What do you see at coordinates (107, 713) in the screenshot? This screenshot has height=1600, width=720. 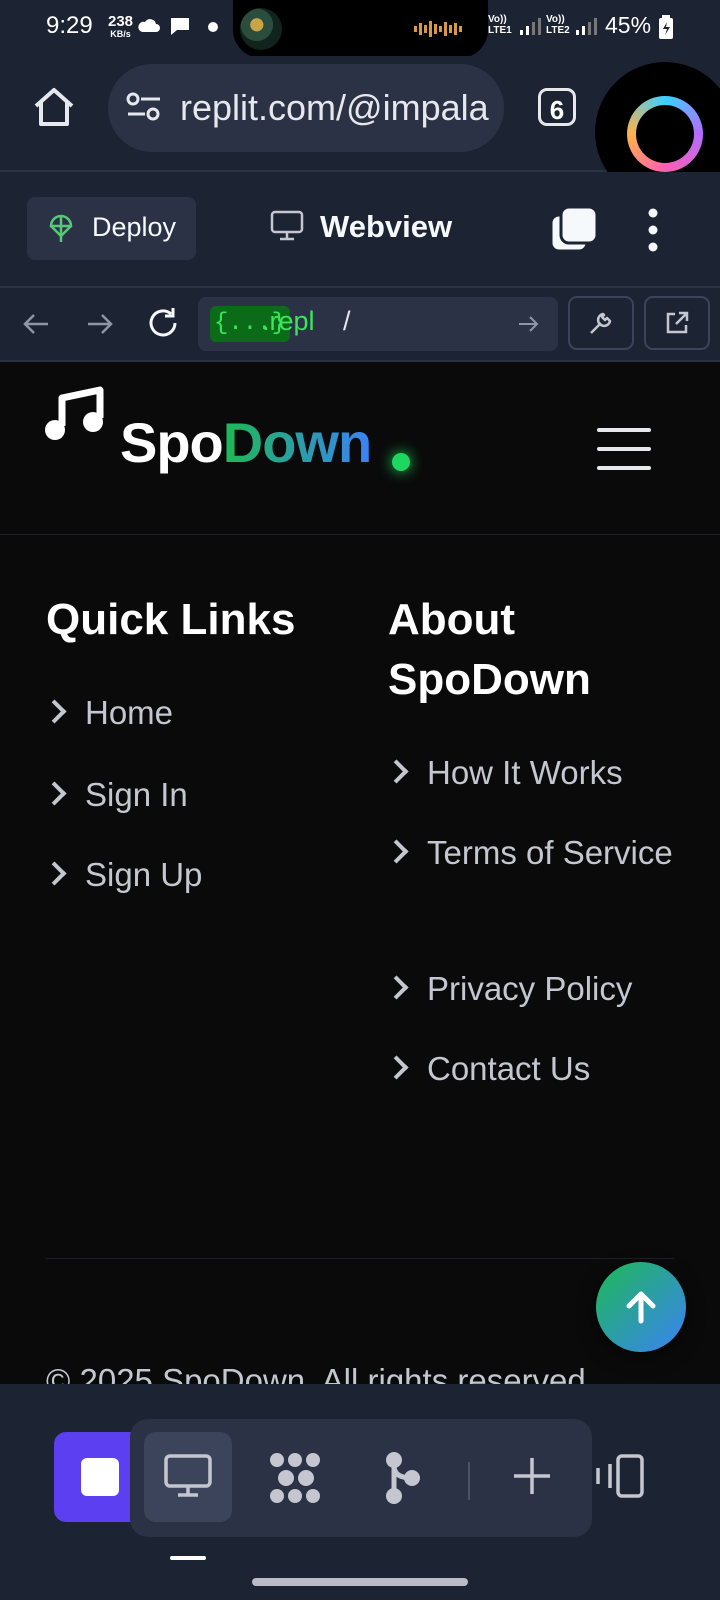 I see `footer-link-home: Home` at bounding box center [107, 713].